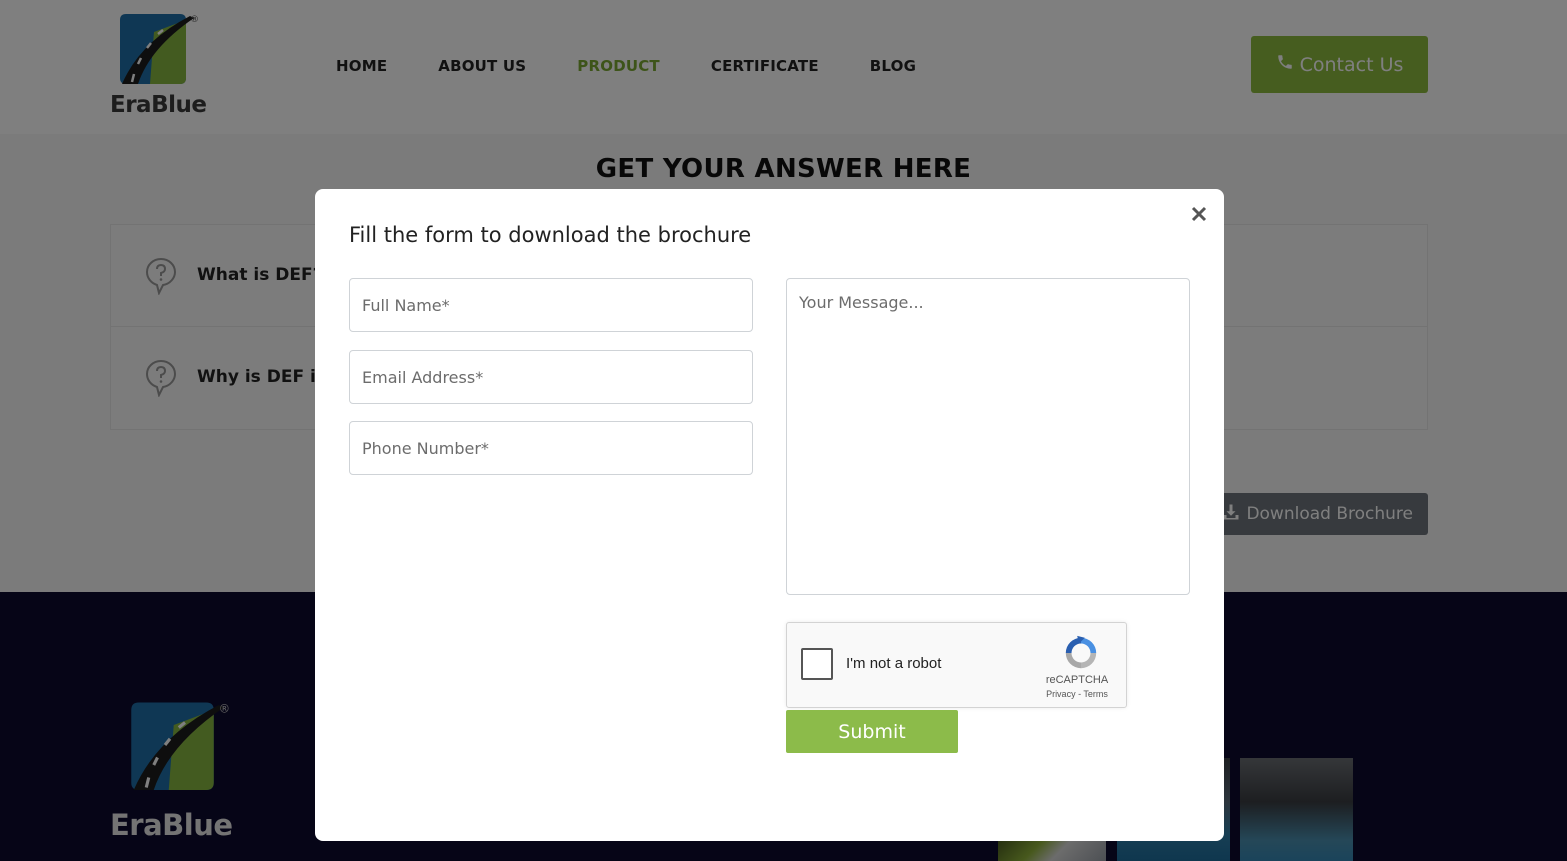 Image resolution: width=1567 pixels, height=861 pixels. Describe the element at coordinates (1077, 694) in the screenshot. I see `recaptcha-links: Privacy - Terms` at that location.